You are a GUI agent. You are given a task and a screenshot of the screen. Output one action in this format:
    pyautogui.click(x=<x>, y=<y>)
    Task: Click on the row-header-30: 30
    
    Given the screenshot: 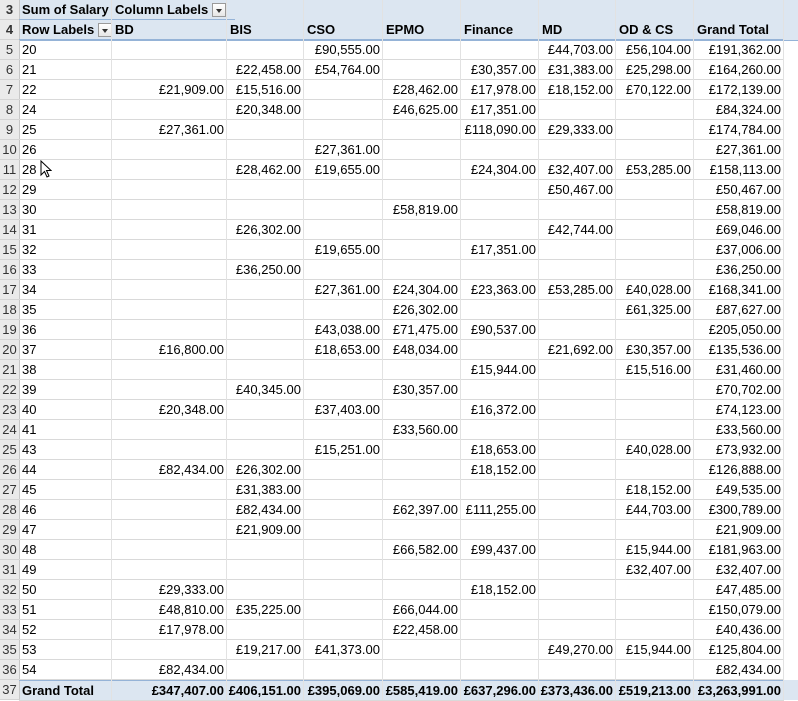 What is the action you would take?
    pyautogui.click(x=10, y=550)
    